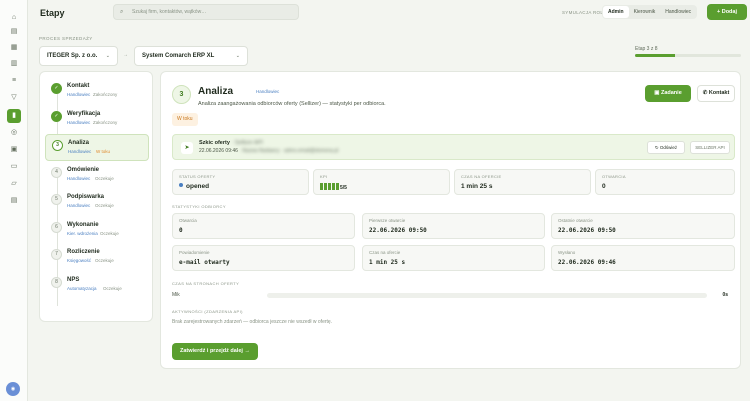 The width and height of the screenshot is (750, 401). I want to click on stage-item-omowienie: 4 Omówienie Handlowiec Oczekuje, so click(97, 175).